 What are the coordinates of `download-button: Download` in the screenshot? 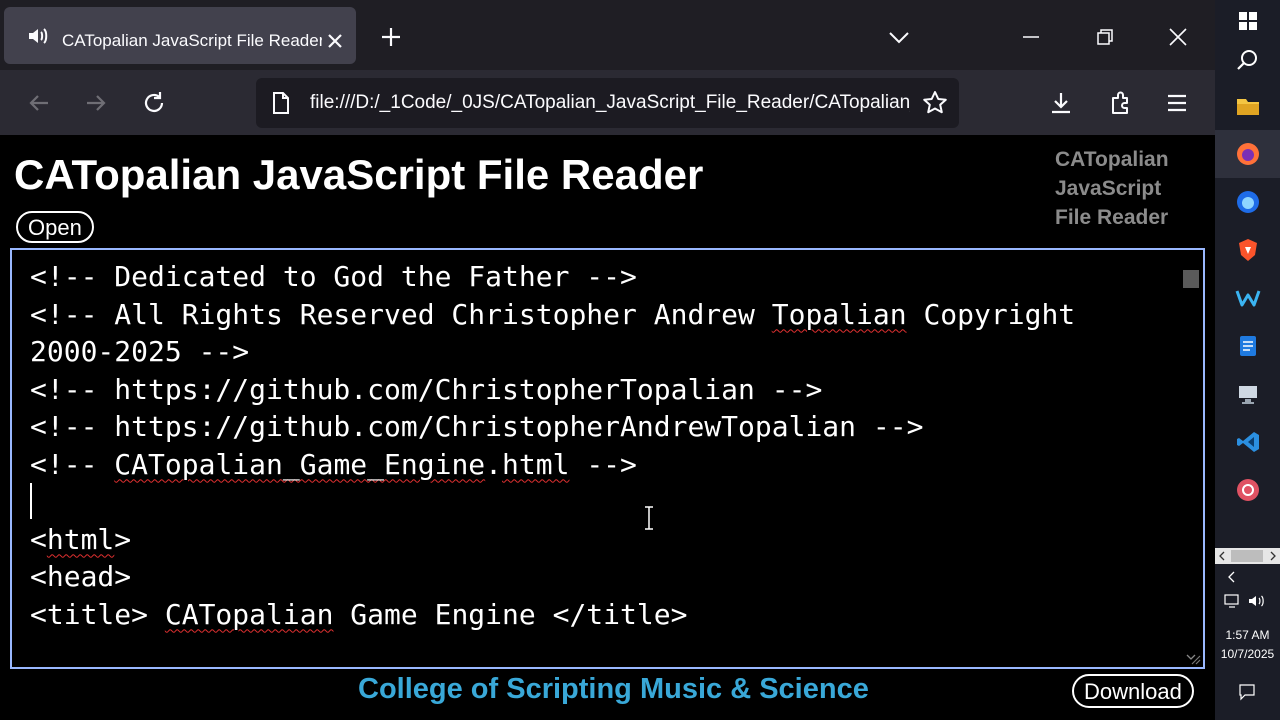 It's located at (1133, 691).